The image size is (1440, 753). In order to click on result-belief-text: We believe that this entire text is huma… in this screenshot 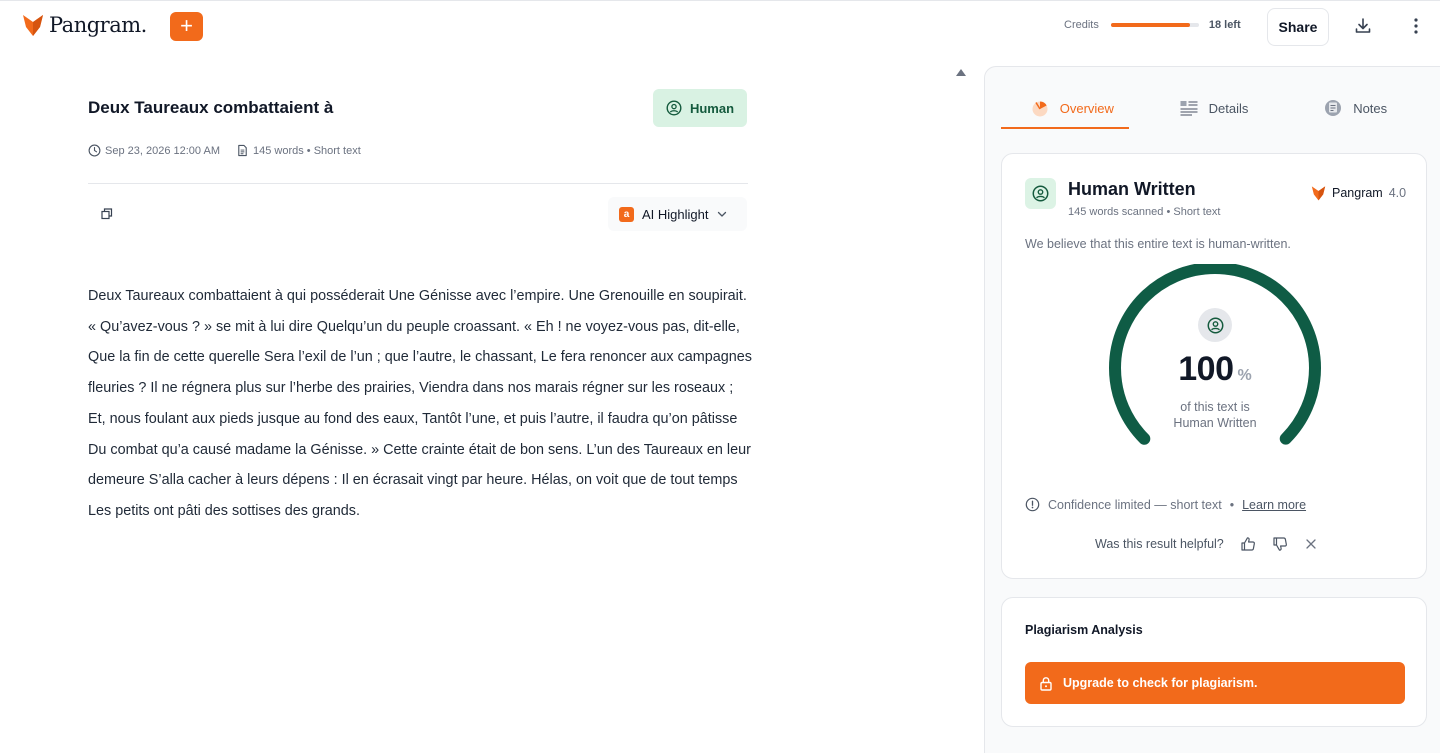, I will do `click(1158, 244)`.